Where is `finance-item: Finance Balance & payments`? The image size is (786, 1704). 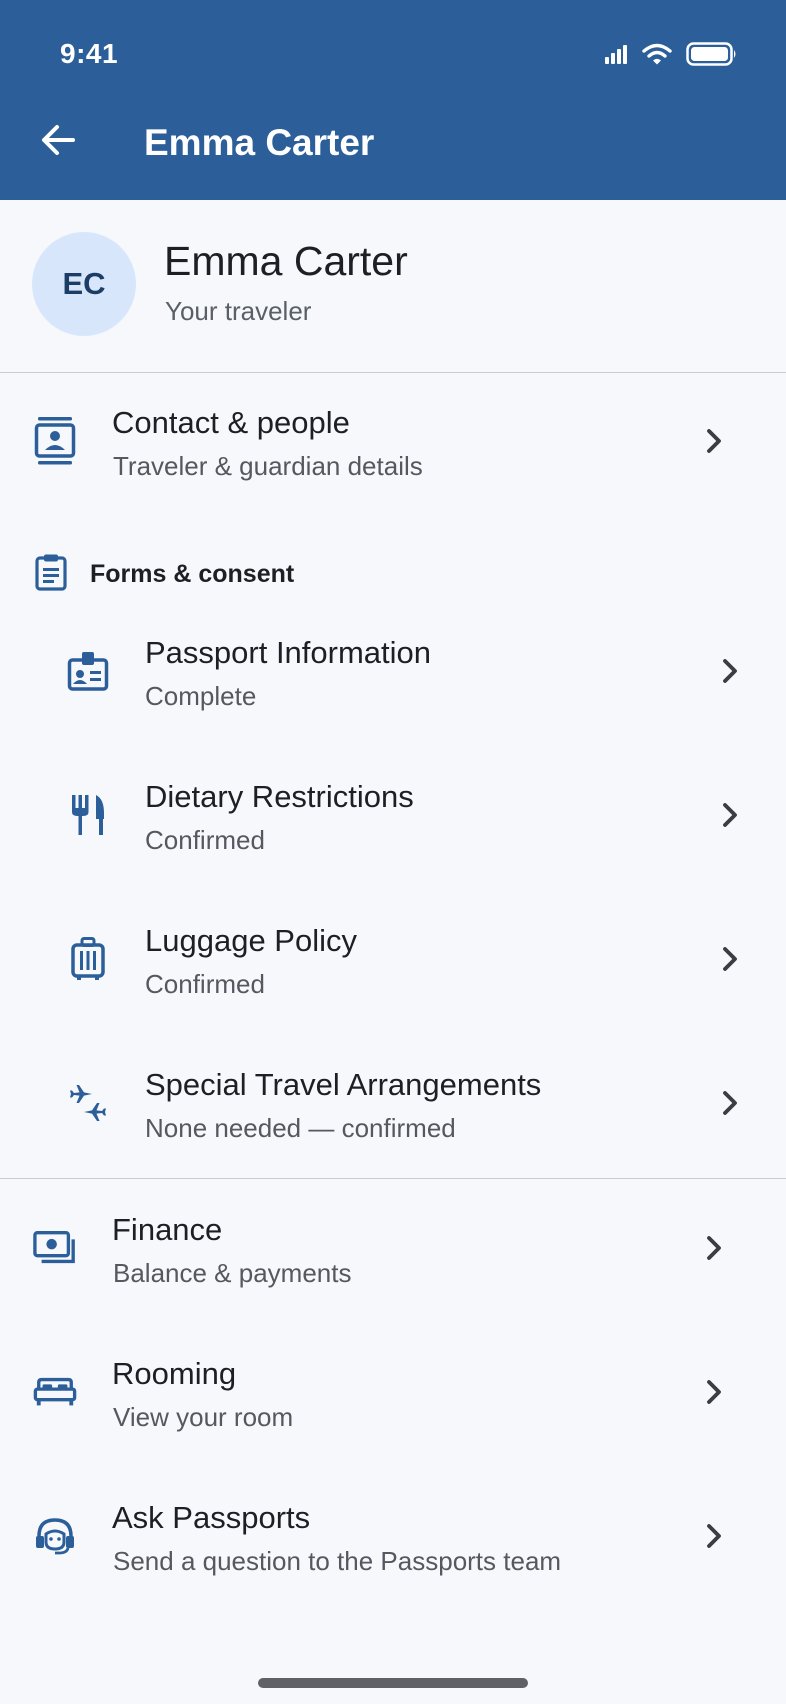 finance-item: Finance Balance & payments is located at coordinates (393, 1263).